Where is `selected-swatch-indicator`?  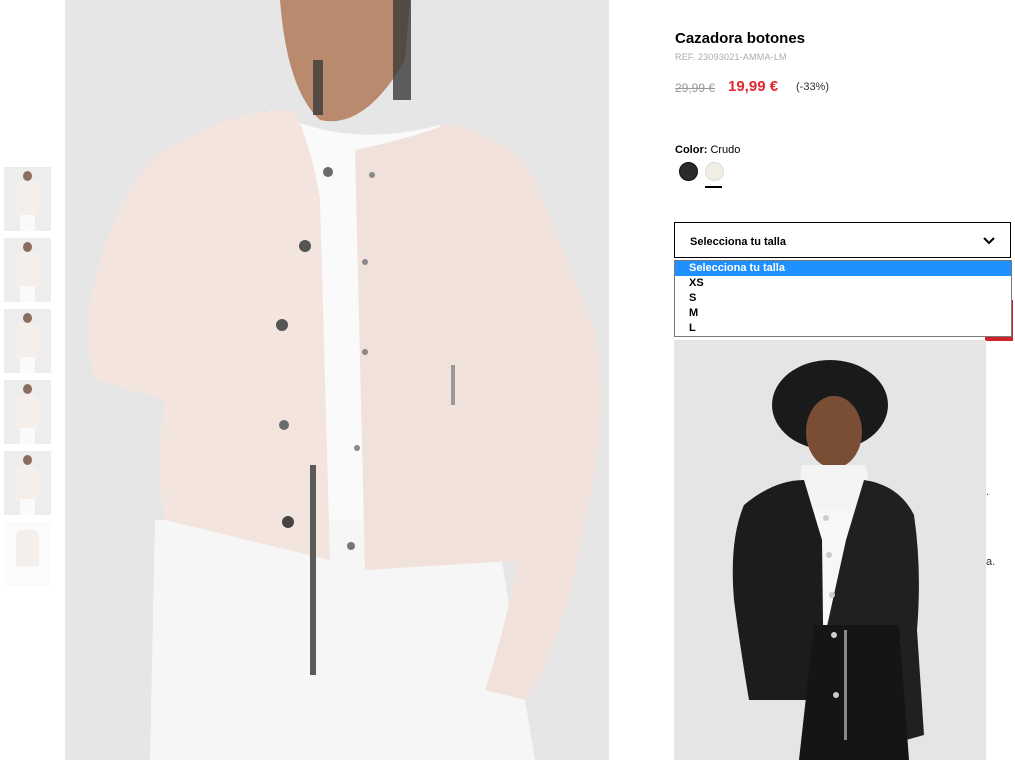
selected-swatch-indicator is located at coordinates (713, 187).